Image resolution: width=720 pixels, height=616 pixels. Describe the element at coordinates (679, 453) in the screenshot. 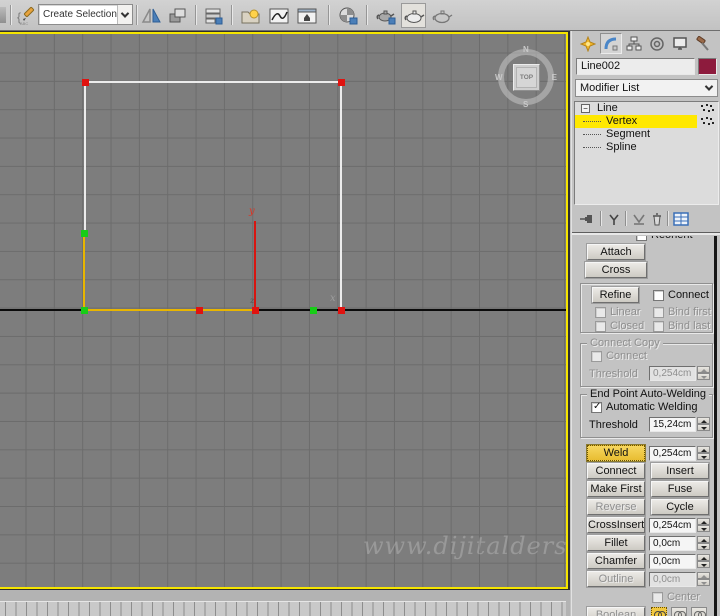

I see `weld-threshold-spinner: 0,254cm` at that location.